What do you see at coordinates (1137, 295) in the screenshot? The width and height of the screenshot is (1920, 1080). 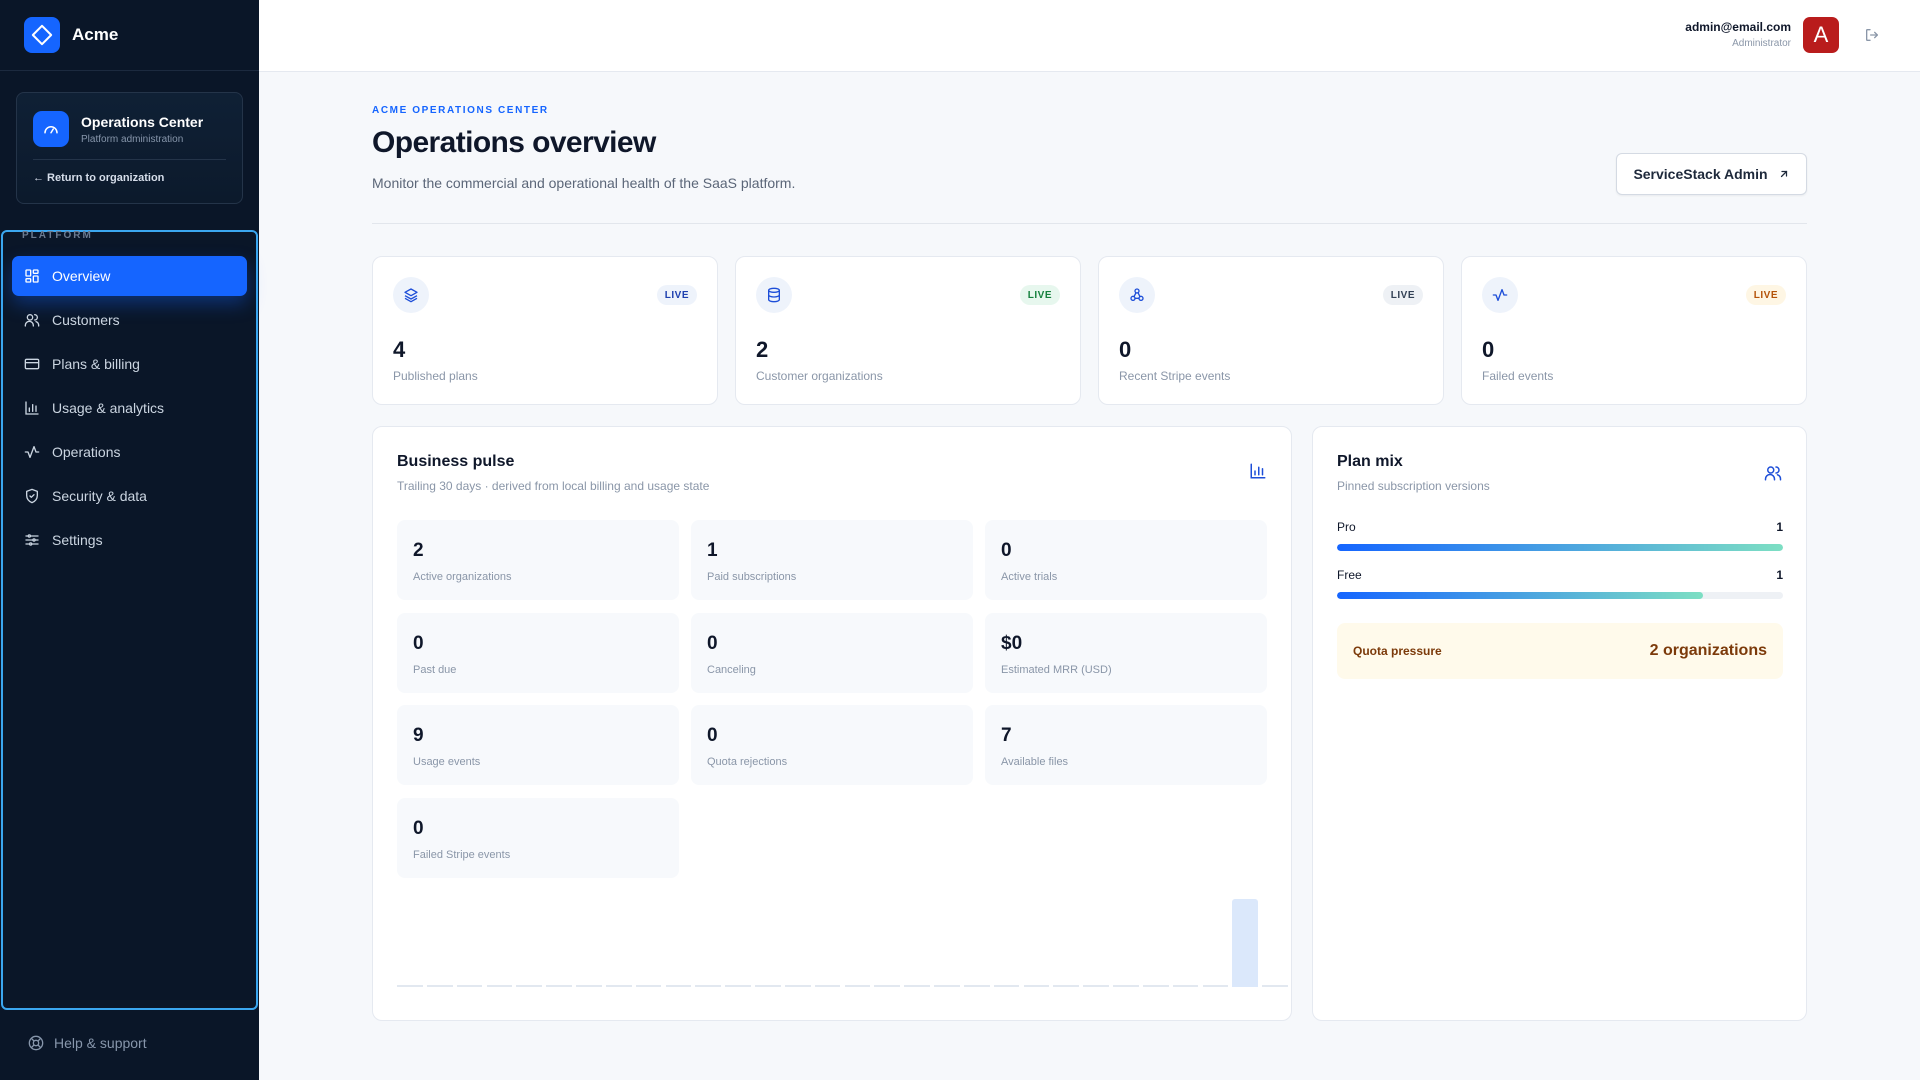 I see `webhook-icon` at bounding box center [1137, 295].